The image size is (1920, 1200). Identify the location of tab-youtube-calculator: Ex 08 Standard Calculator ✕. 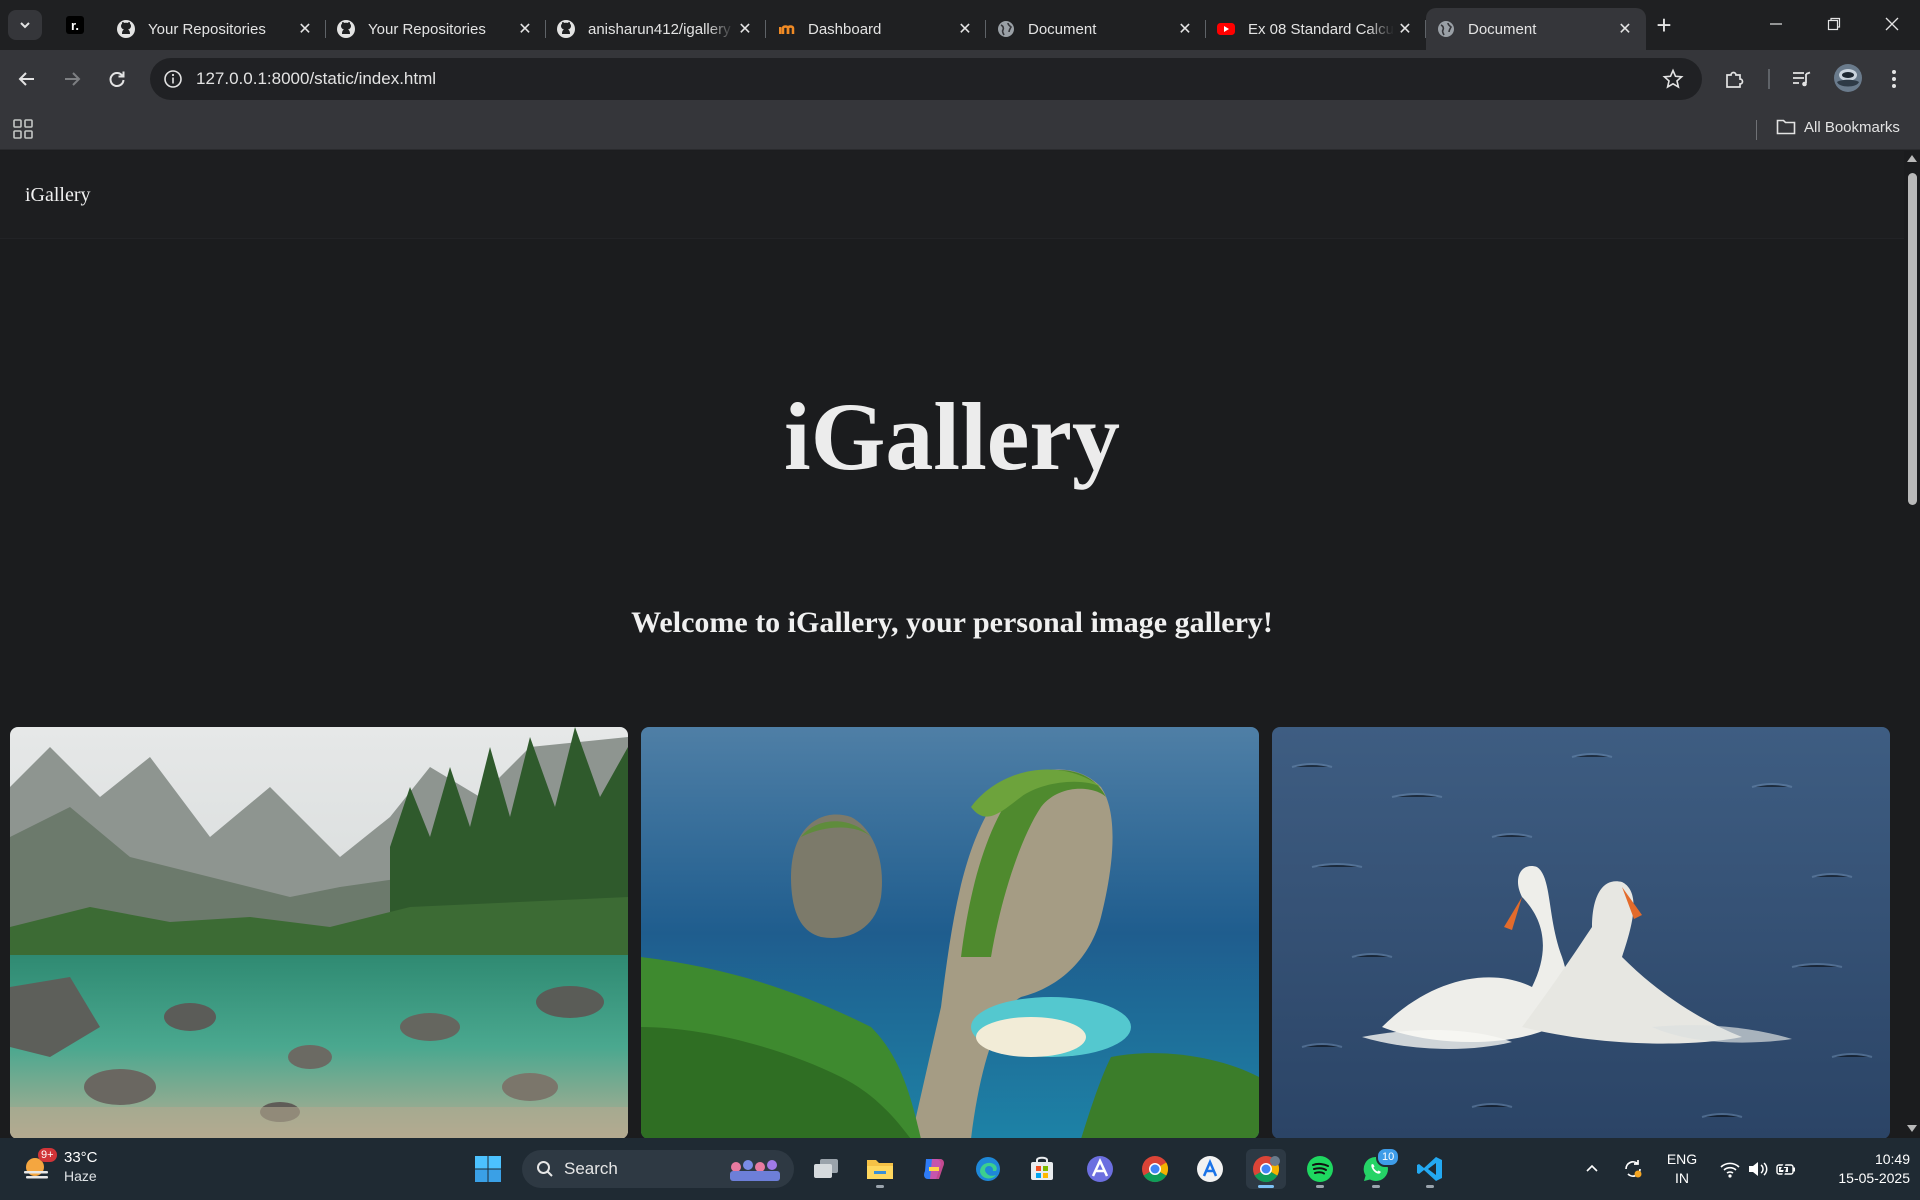
(1316, 29).